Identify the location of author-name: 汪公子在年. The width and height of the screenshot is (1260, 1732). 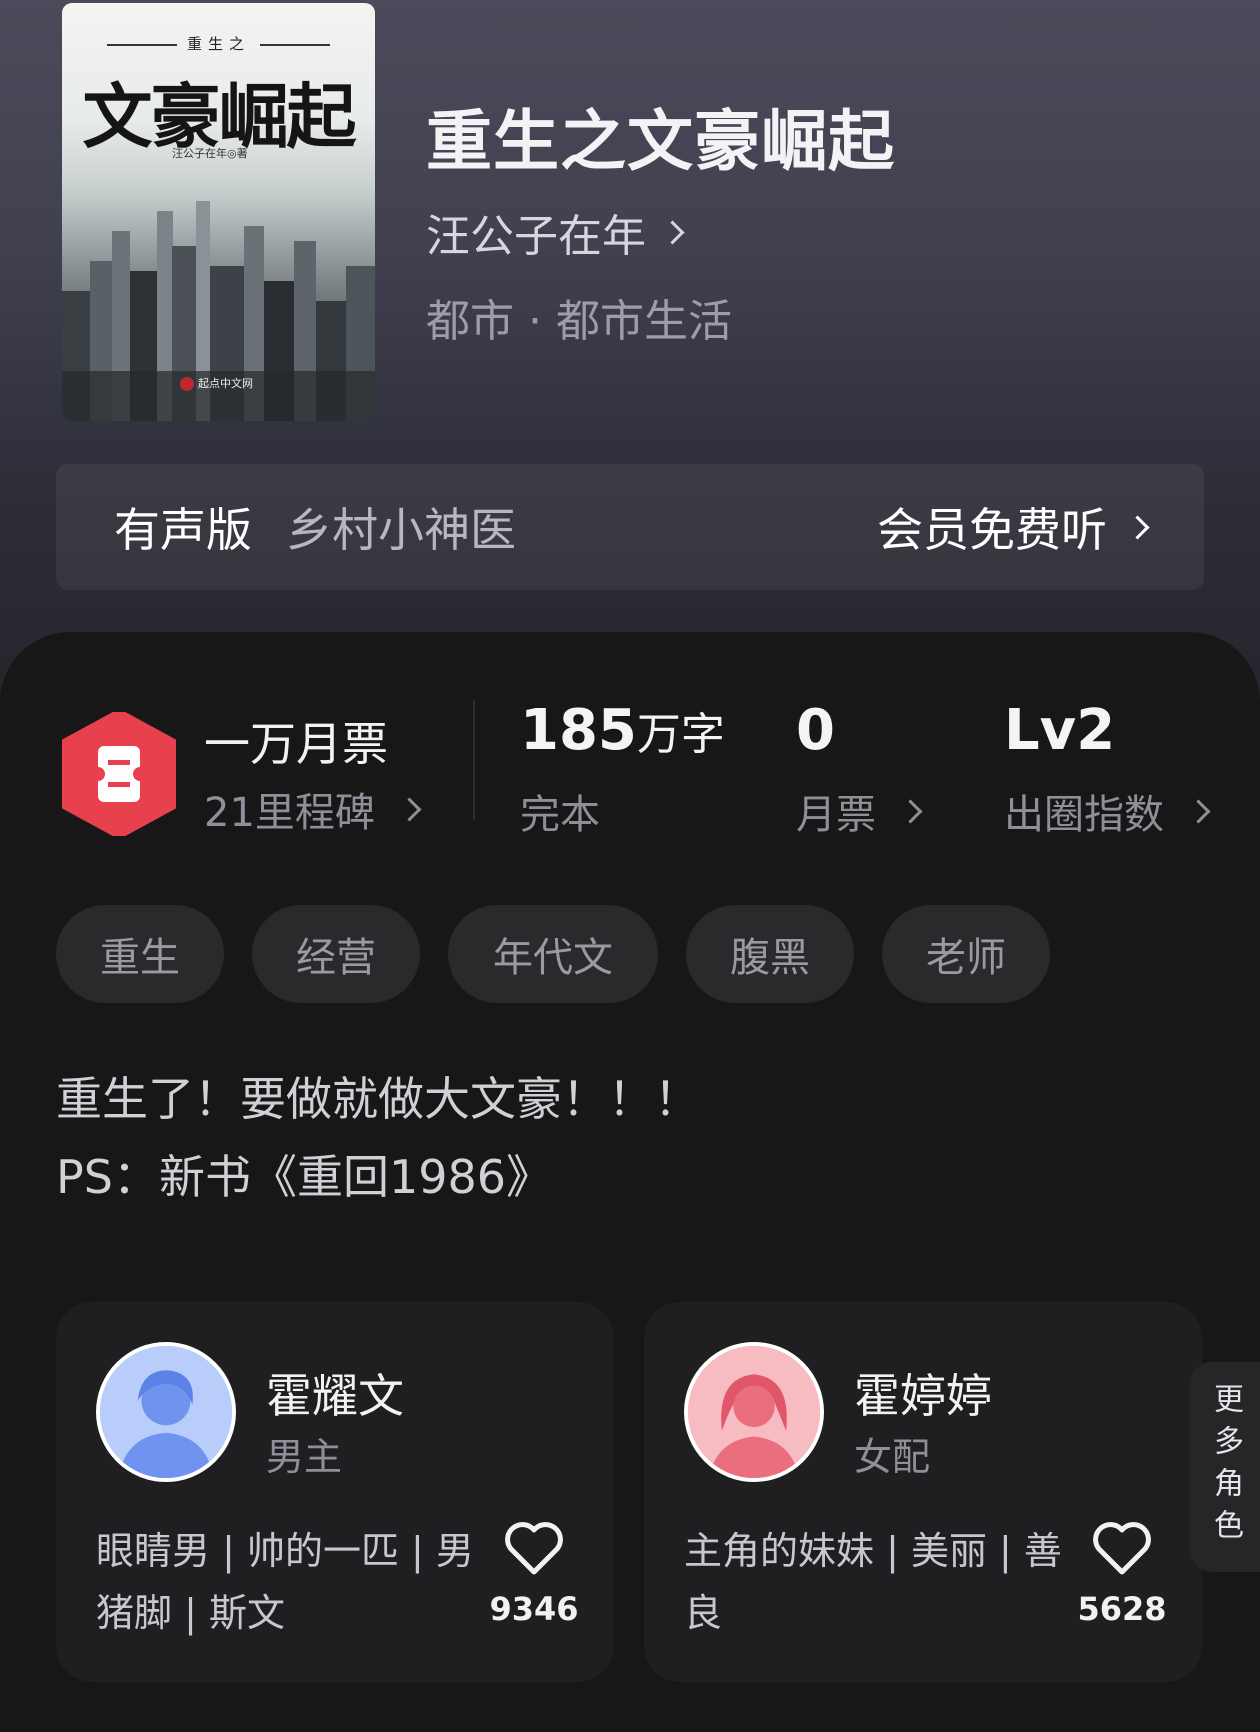
(536, 236).